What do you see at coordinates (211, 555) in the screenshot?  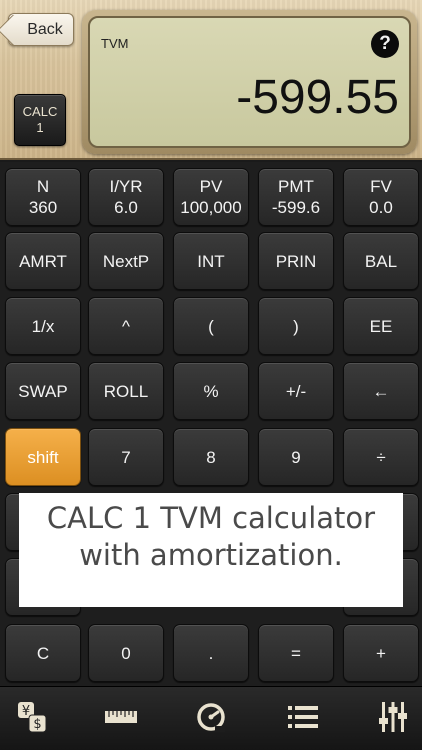 I see `caption-line2: with amortization.` at bounding box center [211, 555].